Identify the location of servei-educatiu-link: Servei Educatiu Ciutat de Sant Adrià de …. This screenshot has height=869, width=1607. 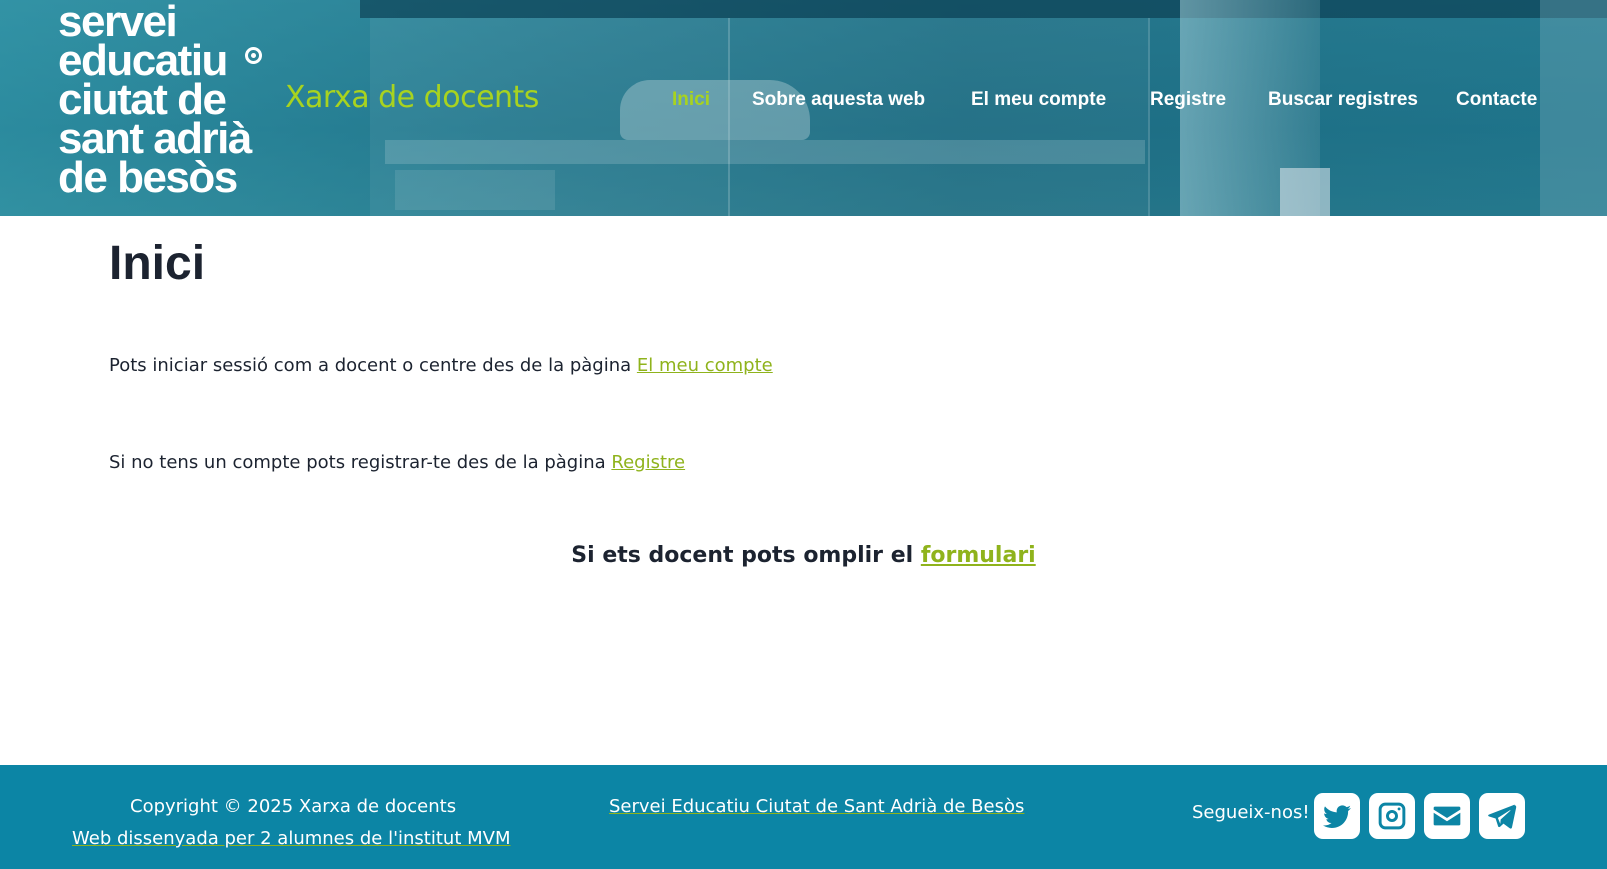
(816, 806).